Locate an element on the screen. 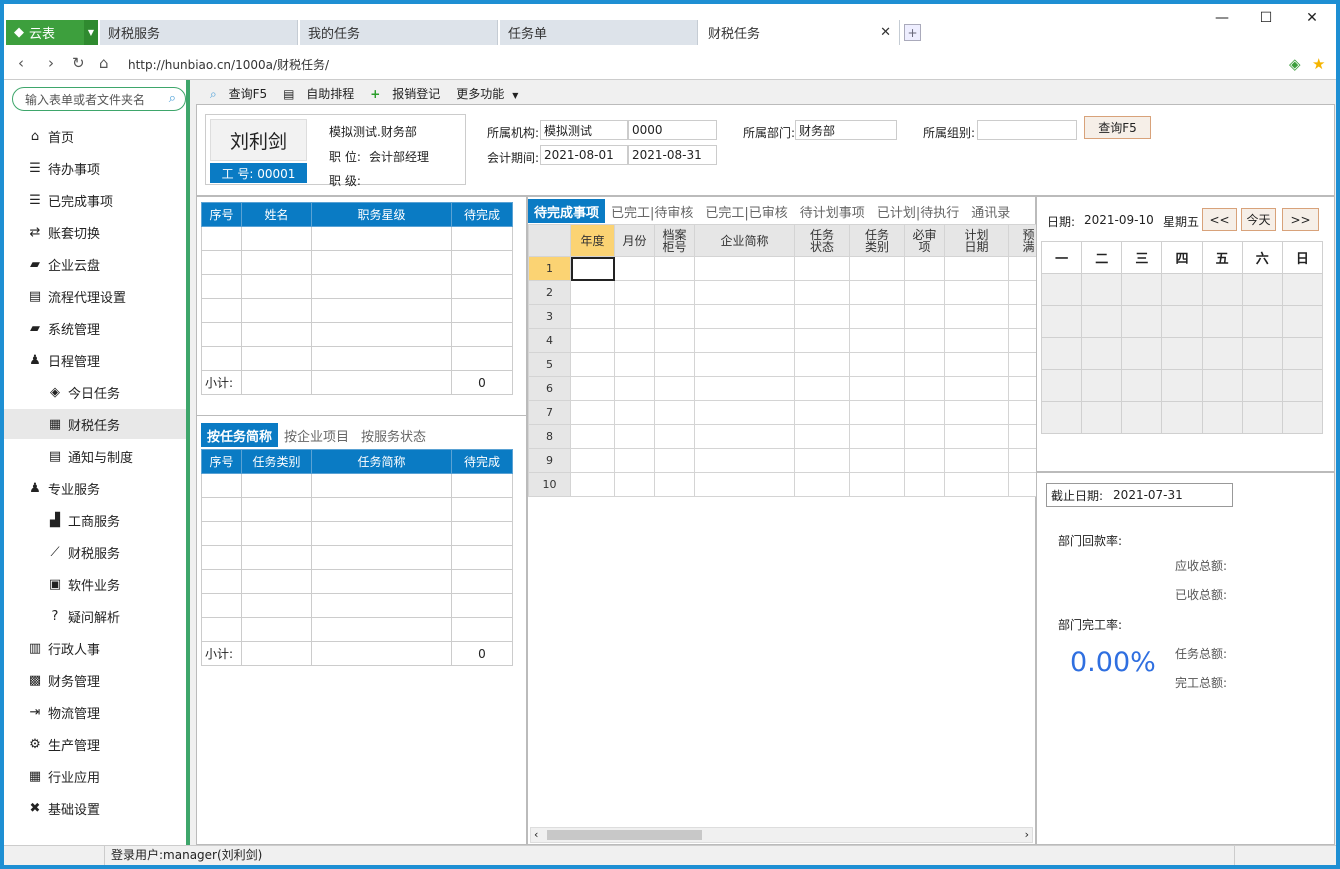 This screenshot has height=869, width=1340. grid-row: 8 is located at coordinates (782, 436).